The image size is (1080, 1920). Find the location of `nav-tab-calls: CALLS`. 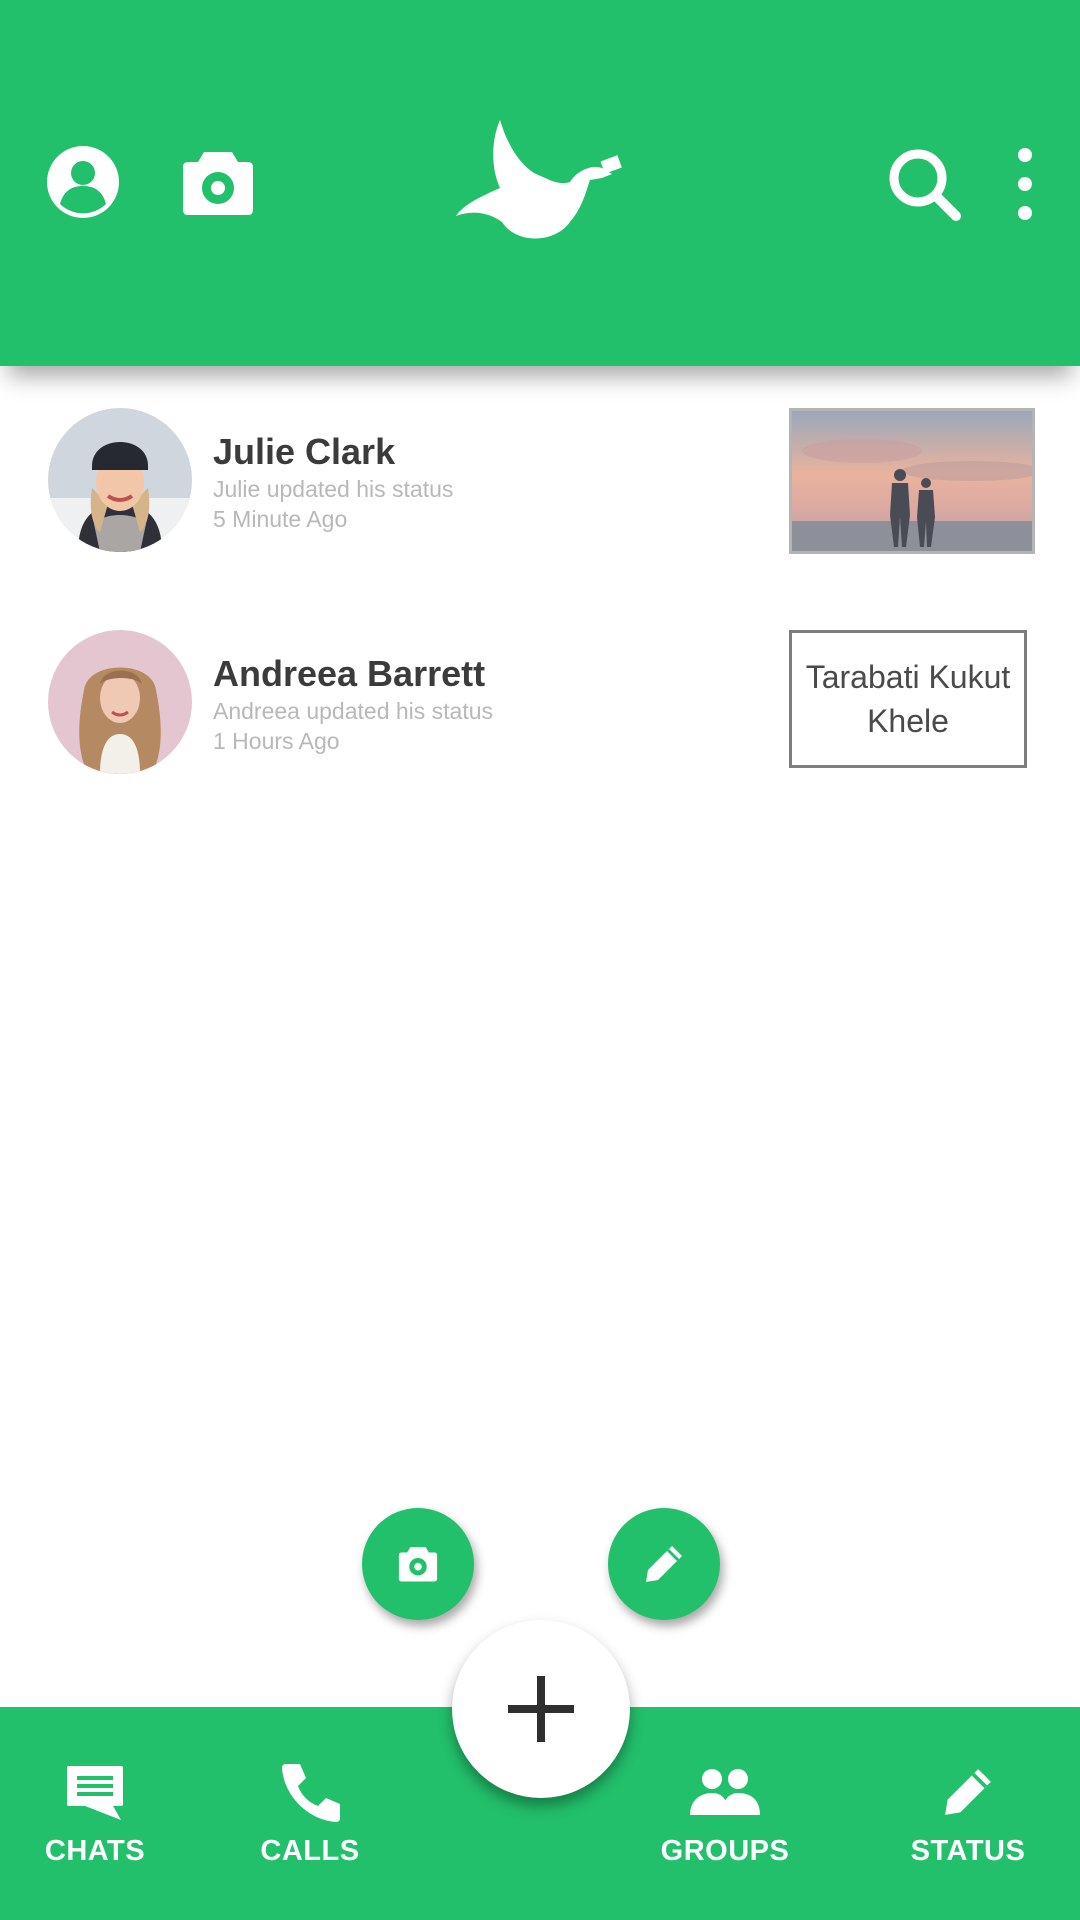

nav-tab-calls: CALLS is located at coordinates (310, 1813).